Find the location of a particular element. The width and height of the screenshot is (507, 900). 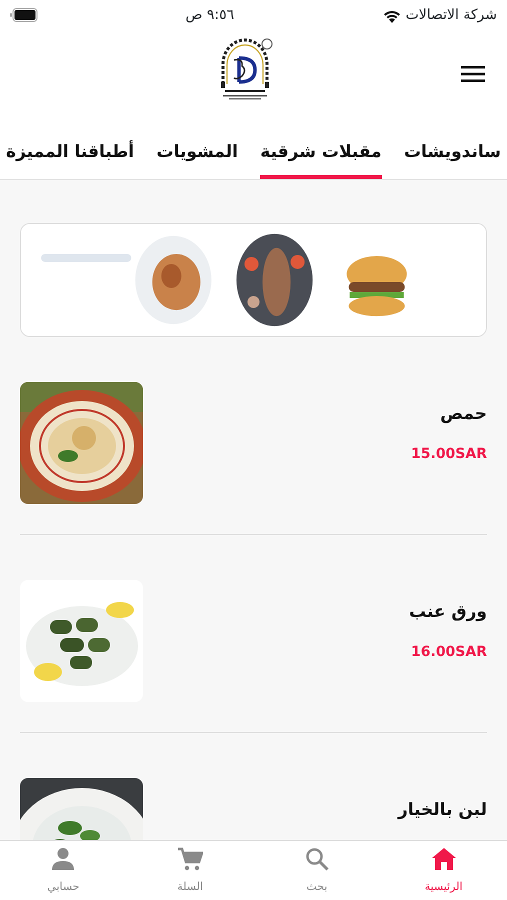

category-tab: المشويات is located at coordinates (197, 159).